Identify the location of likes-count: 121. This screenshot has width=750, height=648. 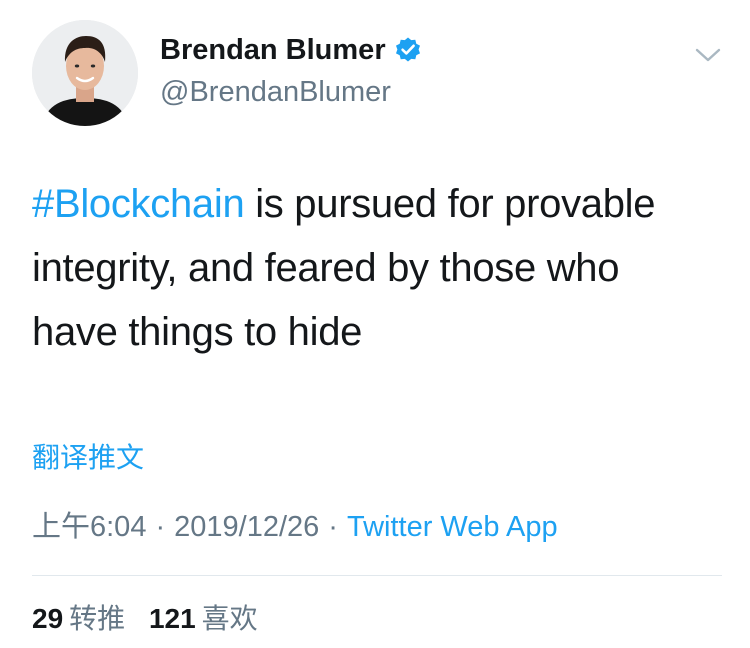
(172, 618).